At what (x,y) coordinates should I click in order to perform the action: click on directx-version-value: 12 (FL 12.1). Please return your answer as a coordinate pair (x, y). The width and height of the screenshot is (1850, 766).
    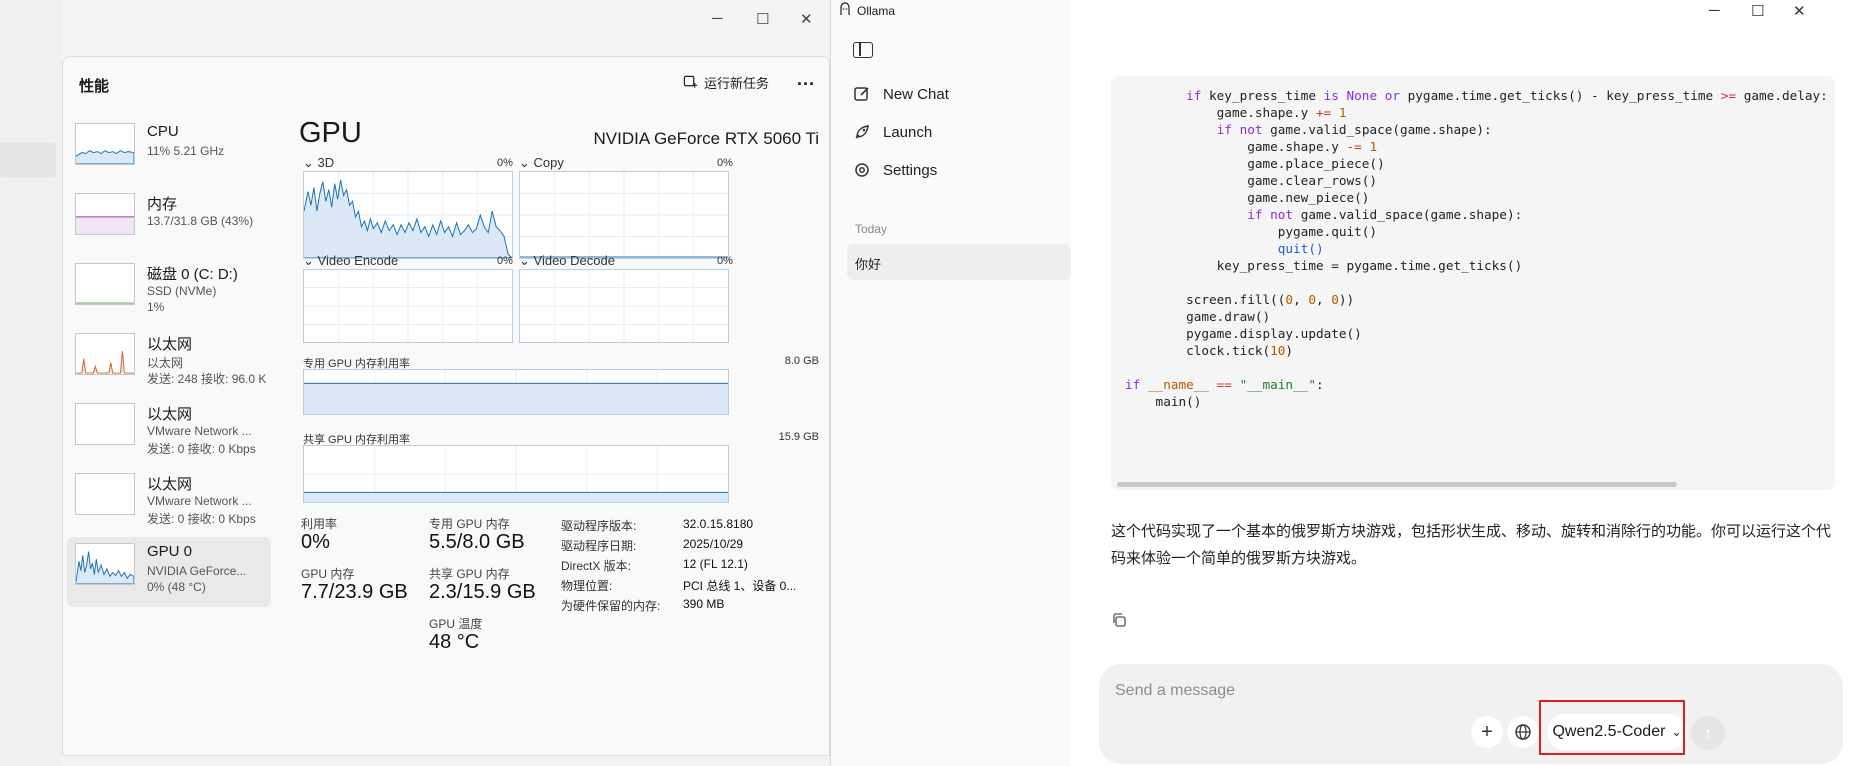
    Looking at the image, I should click on (715, 564).